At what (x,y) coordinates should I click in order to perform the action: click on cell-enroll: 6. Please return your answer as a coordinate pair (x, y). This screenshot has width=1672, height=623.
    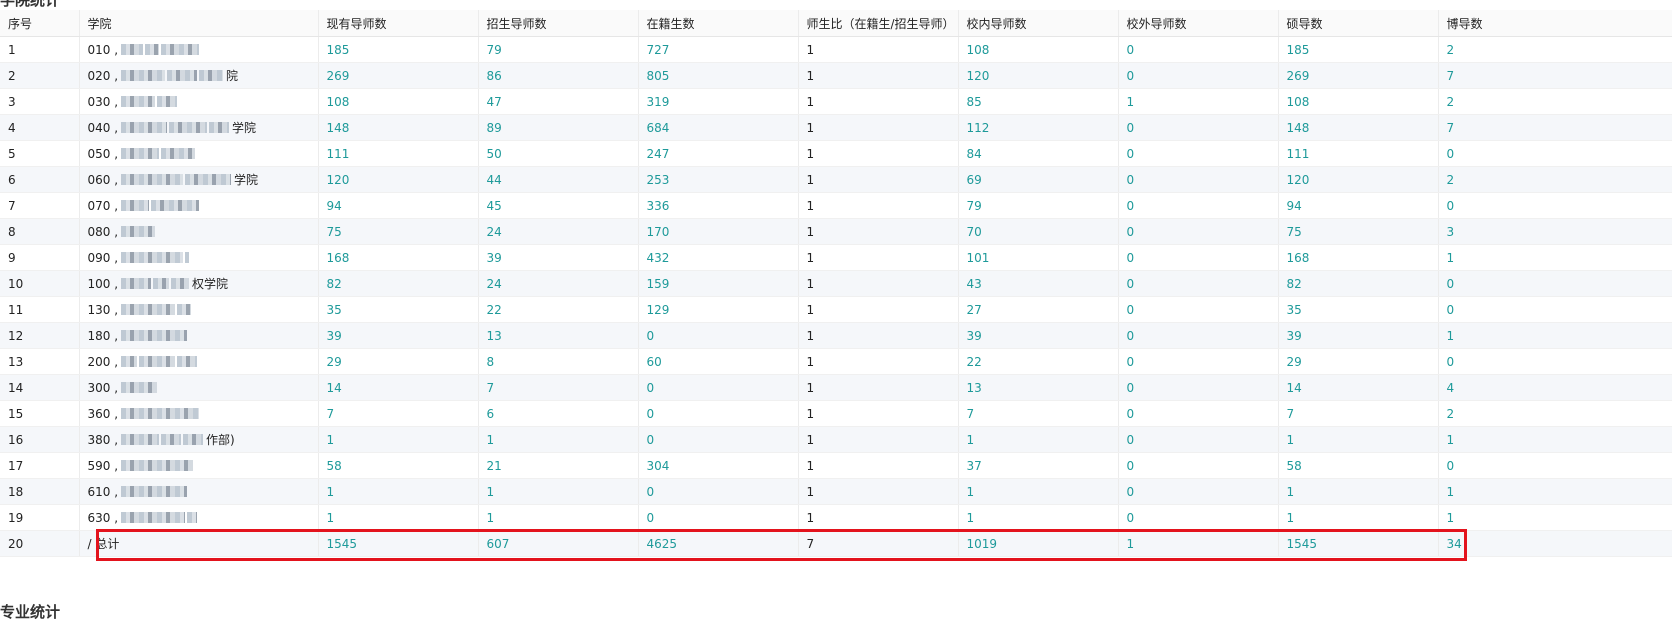
    Looking at the image, I should click on (558, 413).